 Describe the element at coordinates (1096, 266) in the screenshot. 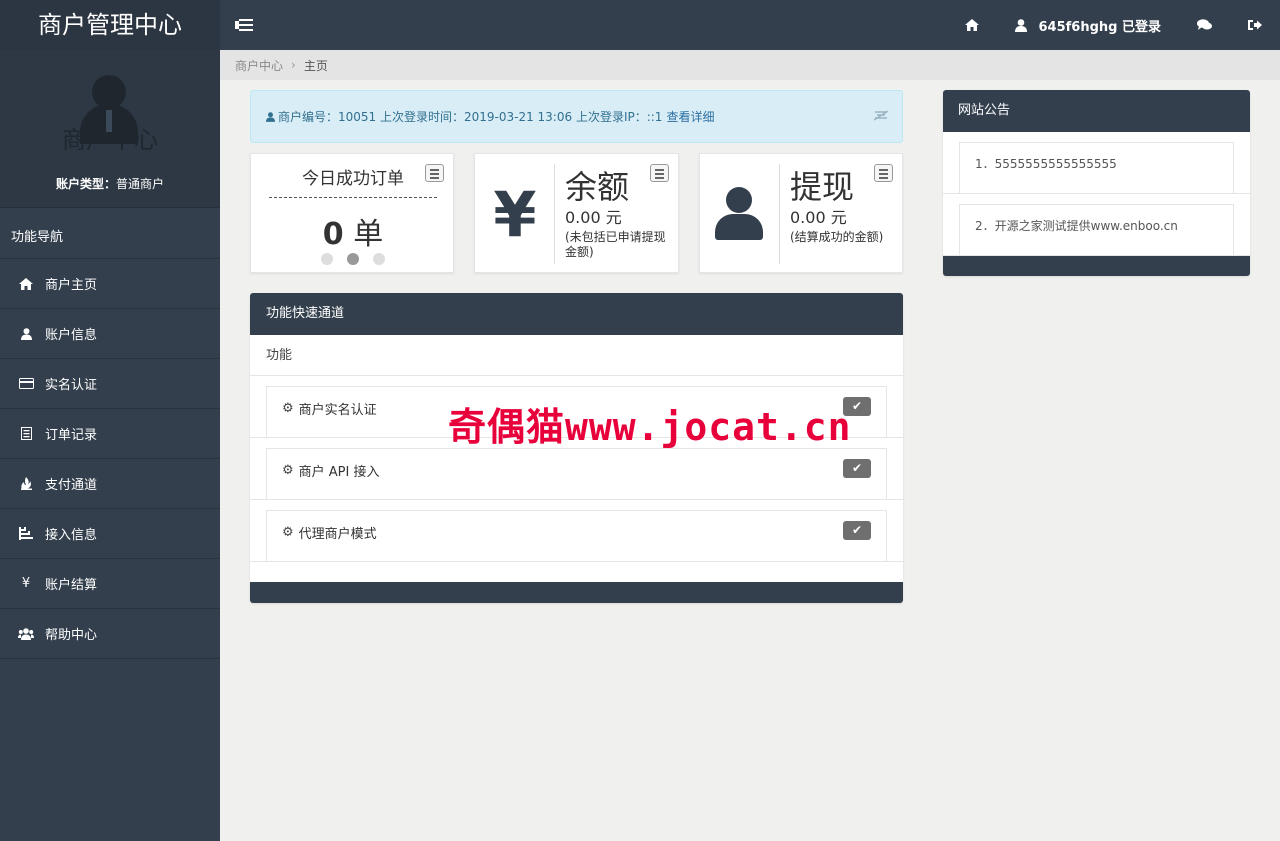

I see `notice-footer` at that location.